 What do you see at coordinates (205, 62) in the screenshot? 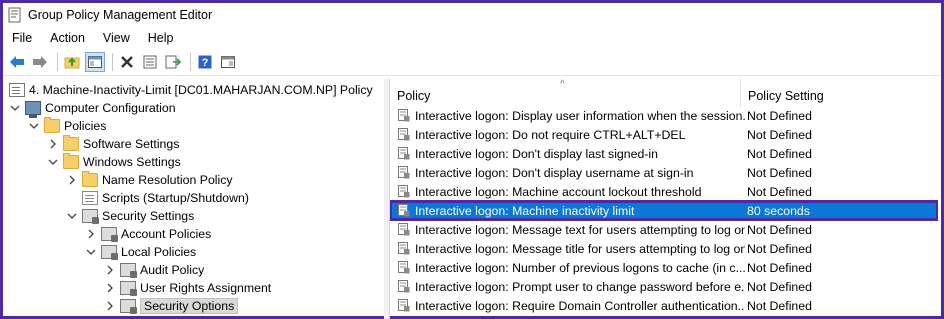
I see `help-icon: ?` at bounding box center [205, 62].